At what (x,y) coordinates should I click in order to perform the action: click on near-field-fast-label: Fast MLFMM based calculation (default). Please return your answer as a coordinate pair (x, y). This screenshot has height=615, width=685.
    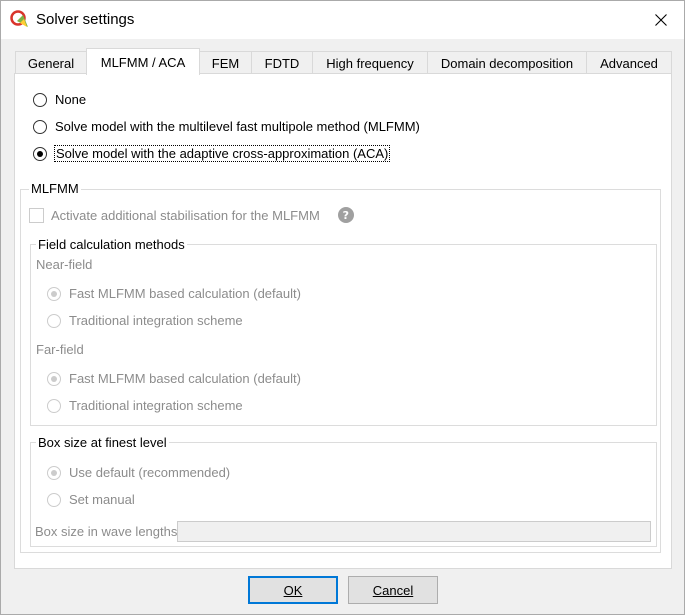
    Looking at the image, I should click on (185, 293).